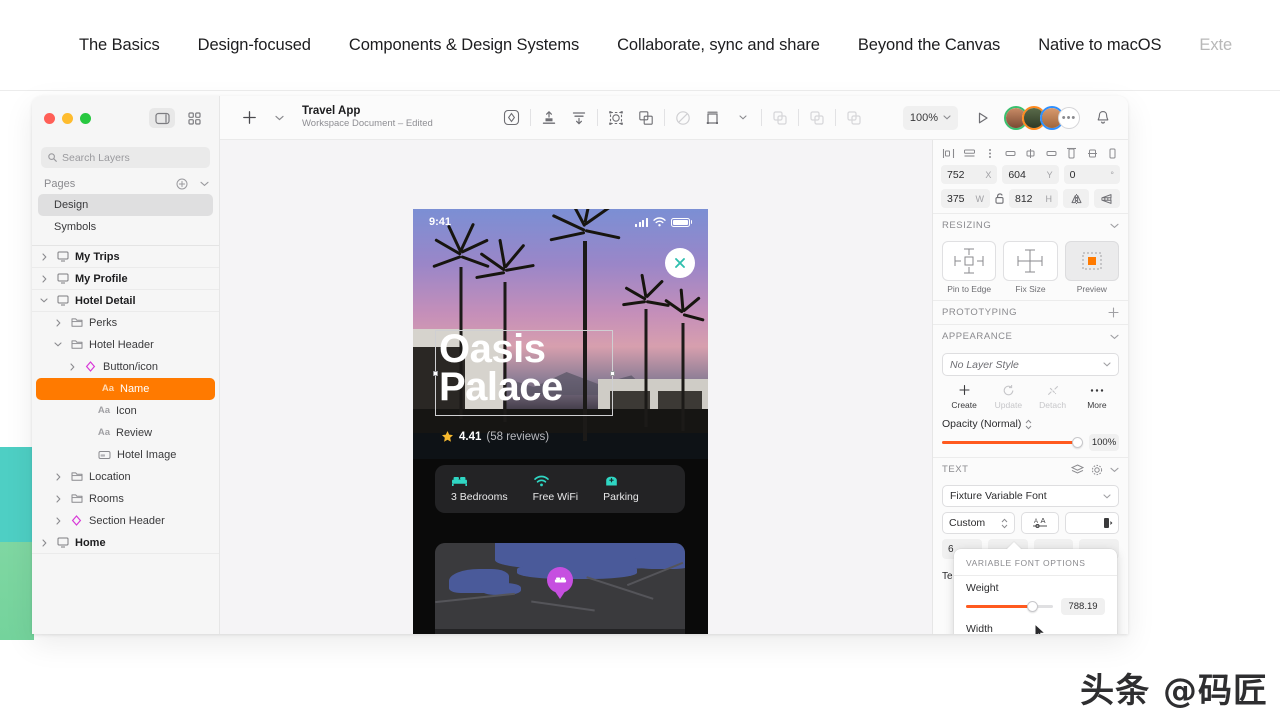 This screenshot has width=1280, height=720. Describe the element at coordinates (579, 118) in the screenshot. I see `distribute-icon` at that location.